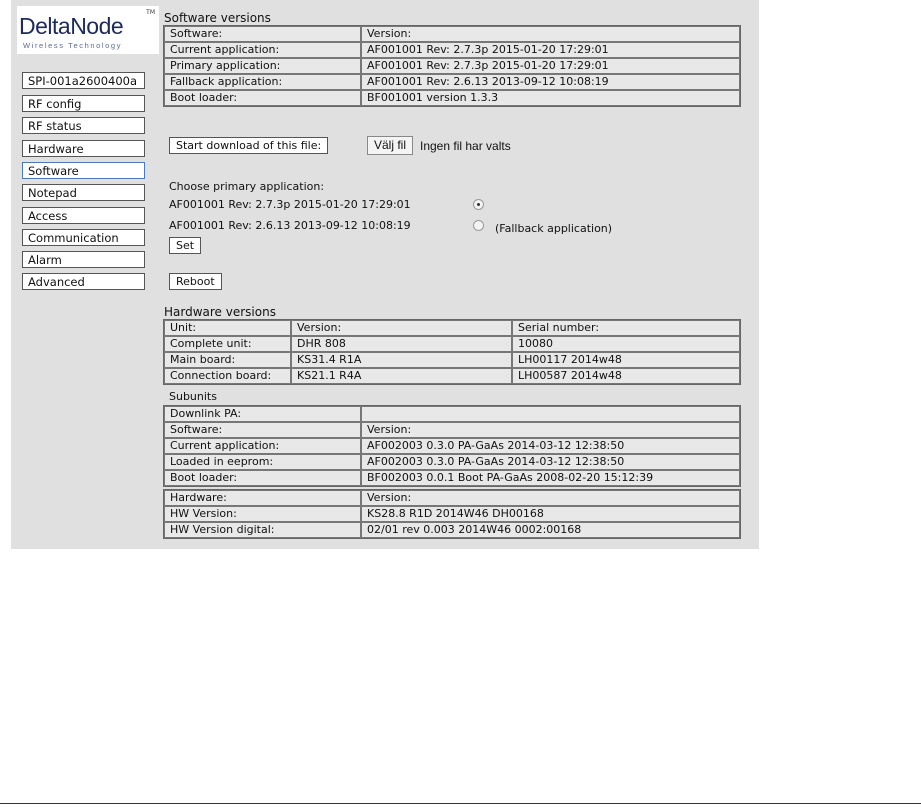  What do you see at coordinates (83, 192) in the screenshot?
I see `sidebar-item-notepad: Notepad` at bounding box center [83, 192].